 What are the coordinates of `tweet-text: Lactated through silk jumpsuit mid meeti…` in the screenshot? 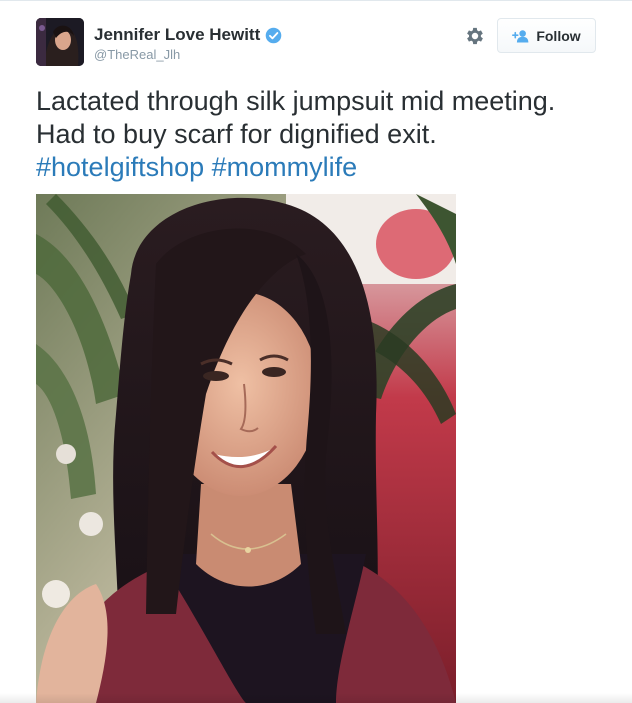 It's located at (326, 134).